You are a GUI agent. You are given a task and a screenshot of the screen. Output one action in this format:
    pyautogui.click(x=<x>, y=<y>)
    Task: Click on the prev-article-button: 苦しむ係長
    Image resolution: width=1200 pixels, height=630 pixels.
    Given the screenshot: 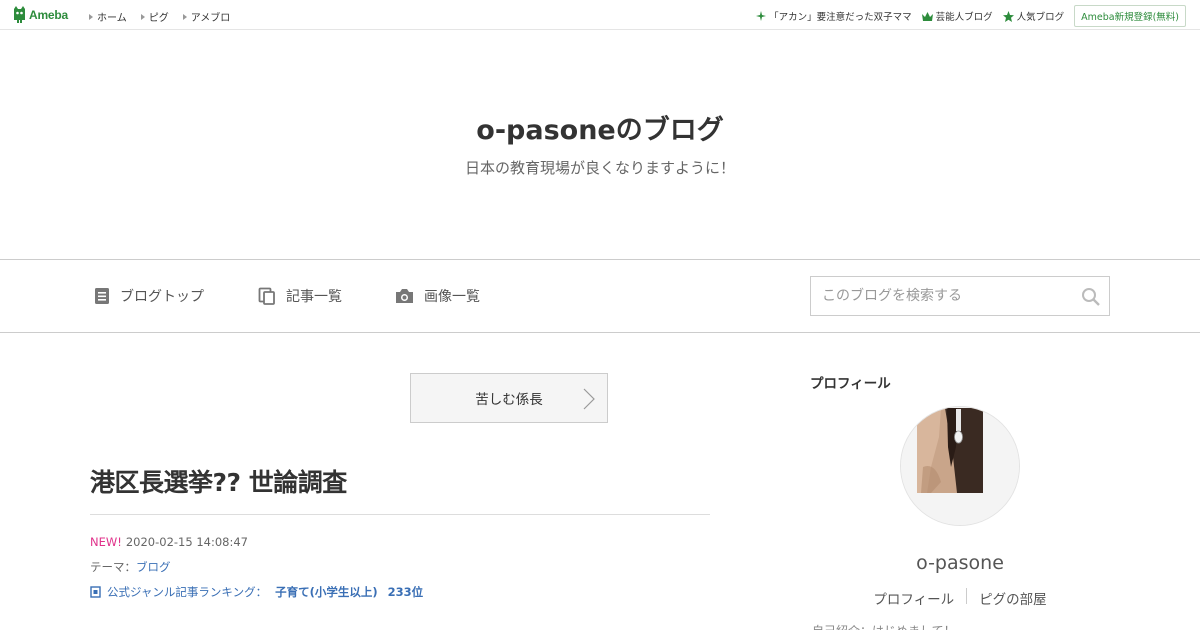 What is the action you would take?
    pyautogui.click(x=509, y=398)
    